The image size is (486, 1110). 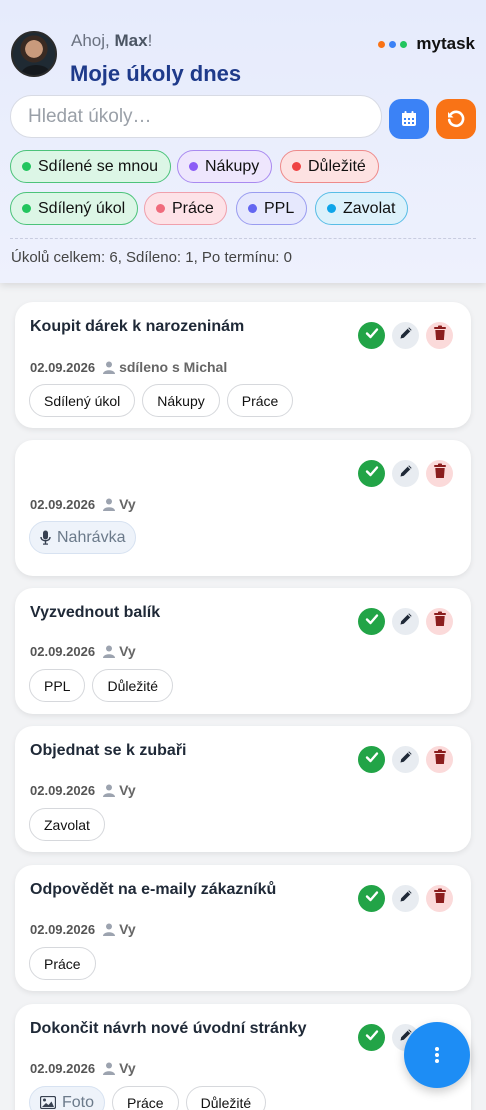 I want to click on calendar-button, so click(x=409, y=119).